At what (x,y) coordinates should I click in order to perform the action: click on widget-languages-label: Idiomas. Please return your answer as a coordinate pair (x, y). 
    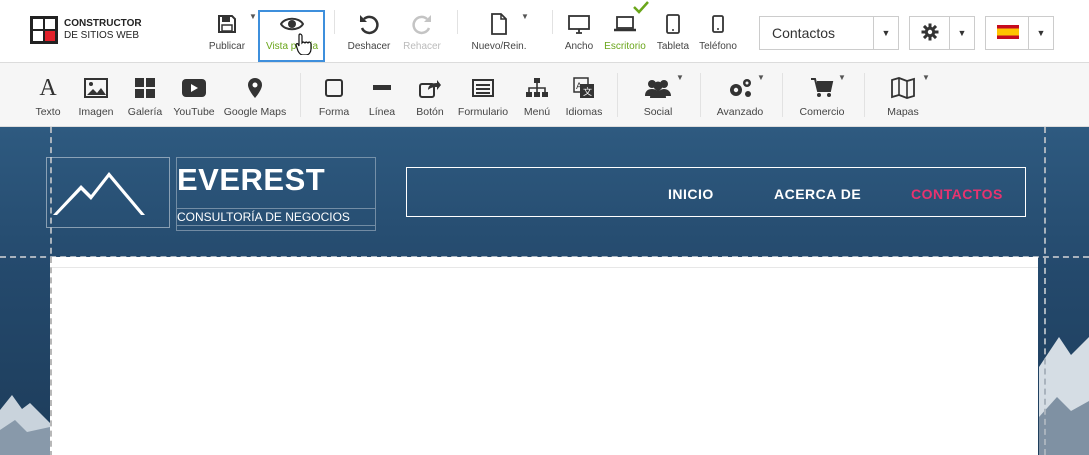
    Looking at the image, I should click on (584, 112).